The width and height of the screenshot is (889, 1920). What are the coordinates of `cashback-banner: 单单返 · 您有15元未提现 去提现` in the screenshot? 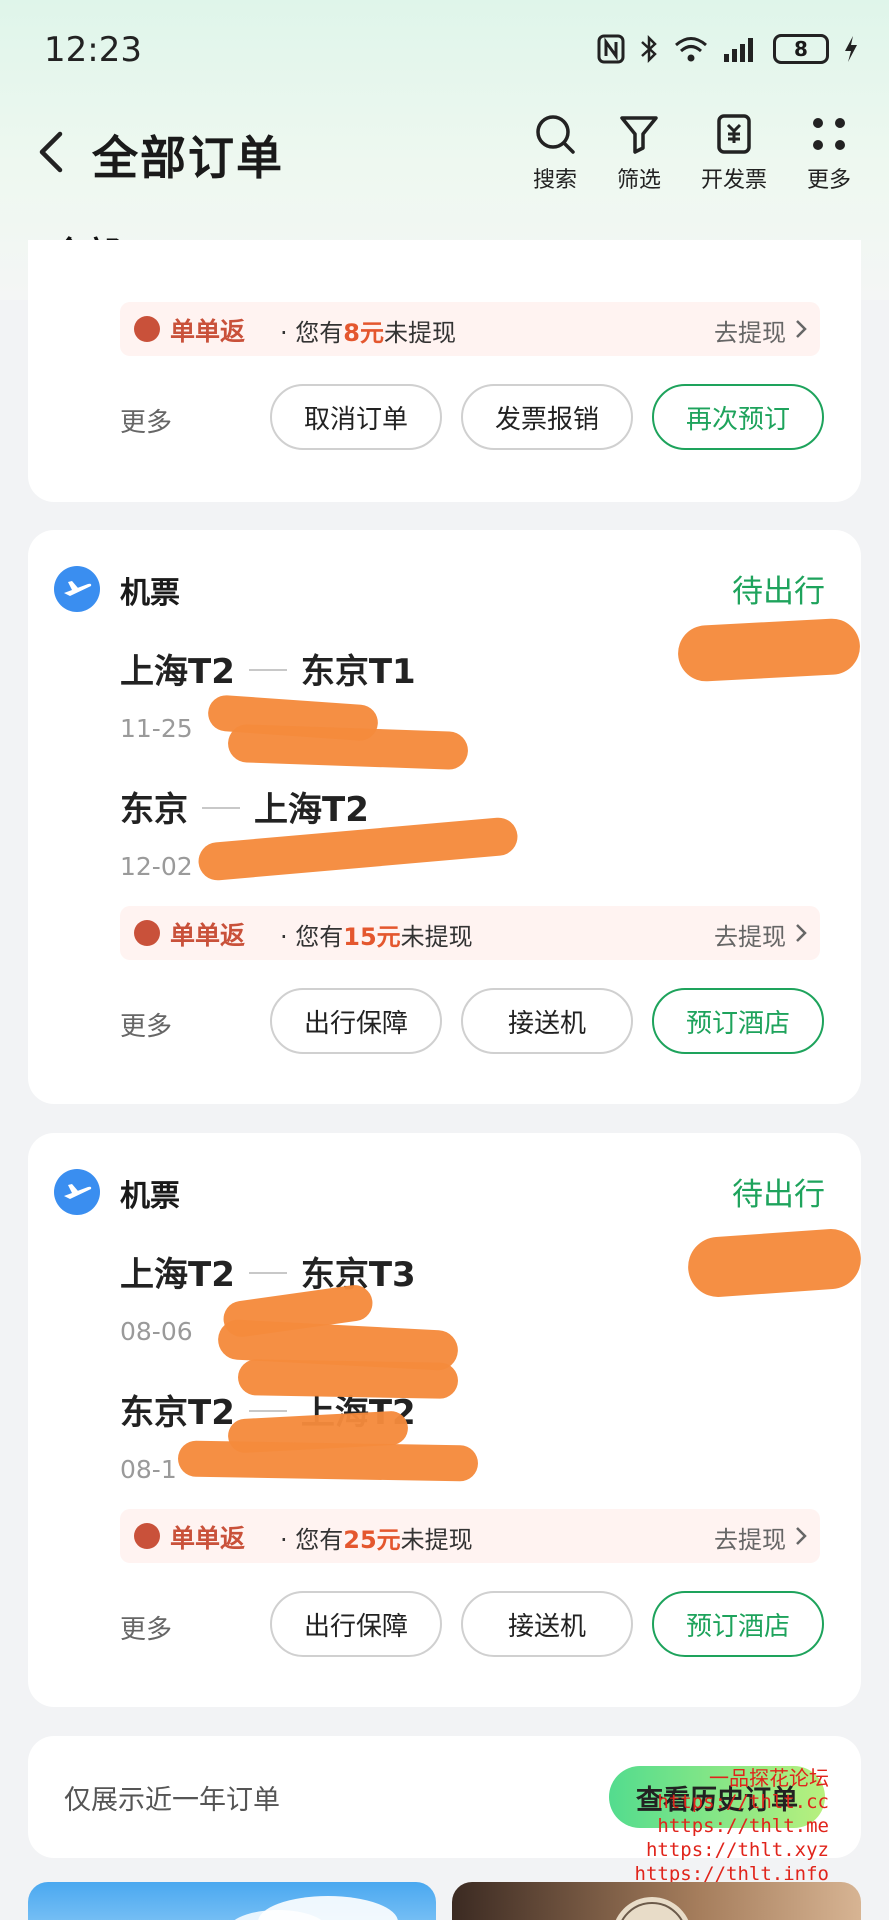 It's located at (470, 933).